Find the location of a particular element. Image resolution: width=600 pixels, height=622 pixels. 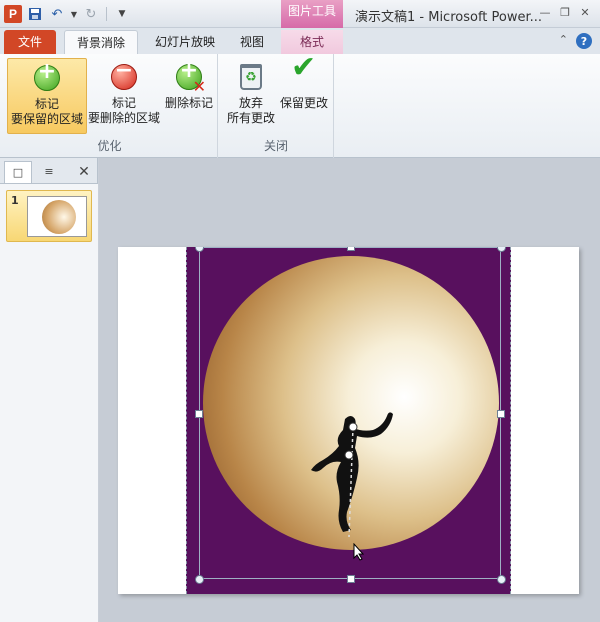

mark-areas-to-remove-button: − 标记 要删除的区域 is located at coordinates (124, 96).